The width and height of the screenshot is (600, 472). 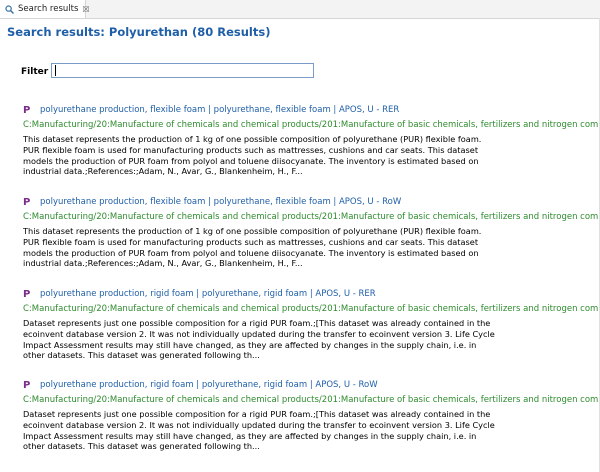 I want to click on filter-label: Filter, so click(x=35, y=72).